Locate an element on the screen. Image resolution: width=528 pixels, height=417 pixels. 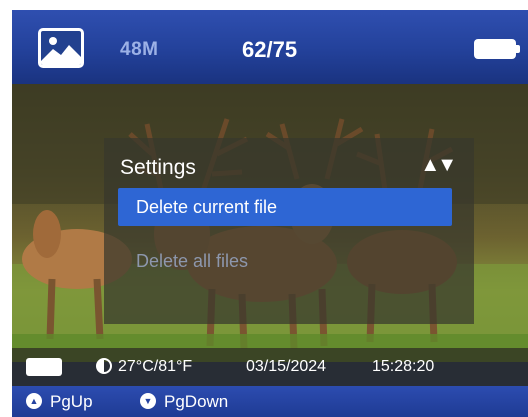
menu-scroll-arrows-icon: ▲▼ is located at coordinates (438, 165).